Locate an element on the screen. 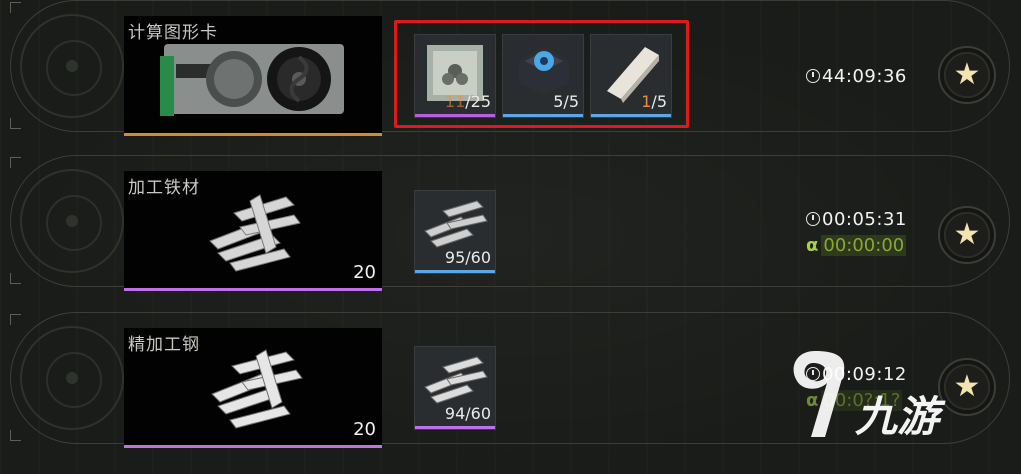 The height and width of the screenshot is (474, 1021). product-name: 加工铁材 is located at coordinates (164, 188).